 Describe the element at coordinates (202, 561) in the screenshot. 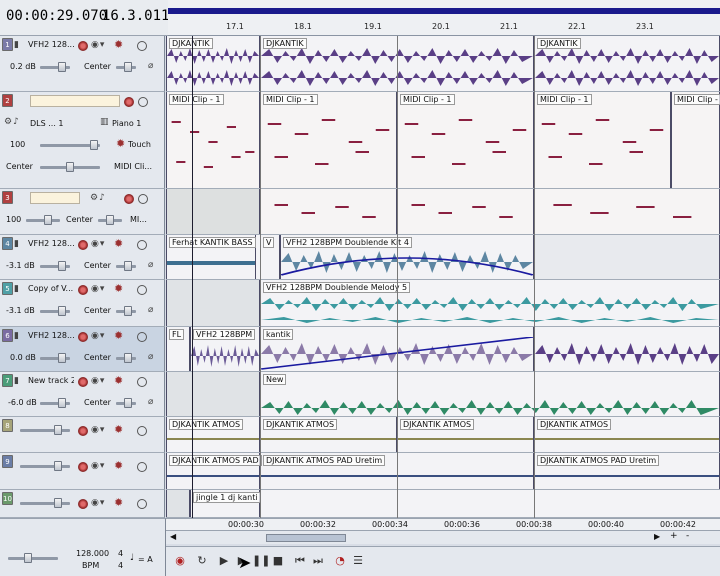

I see `loop-button: ↻` at that location.